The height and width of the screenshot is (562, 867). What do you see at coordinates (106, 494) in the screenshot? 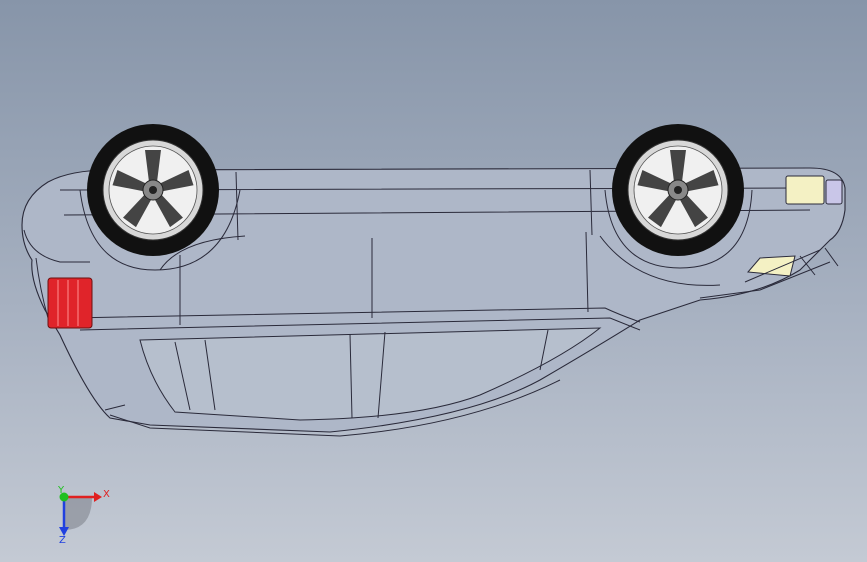
I see `x-axis-label: X` at bounding box center [106, 494].